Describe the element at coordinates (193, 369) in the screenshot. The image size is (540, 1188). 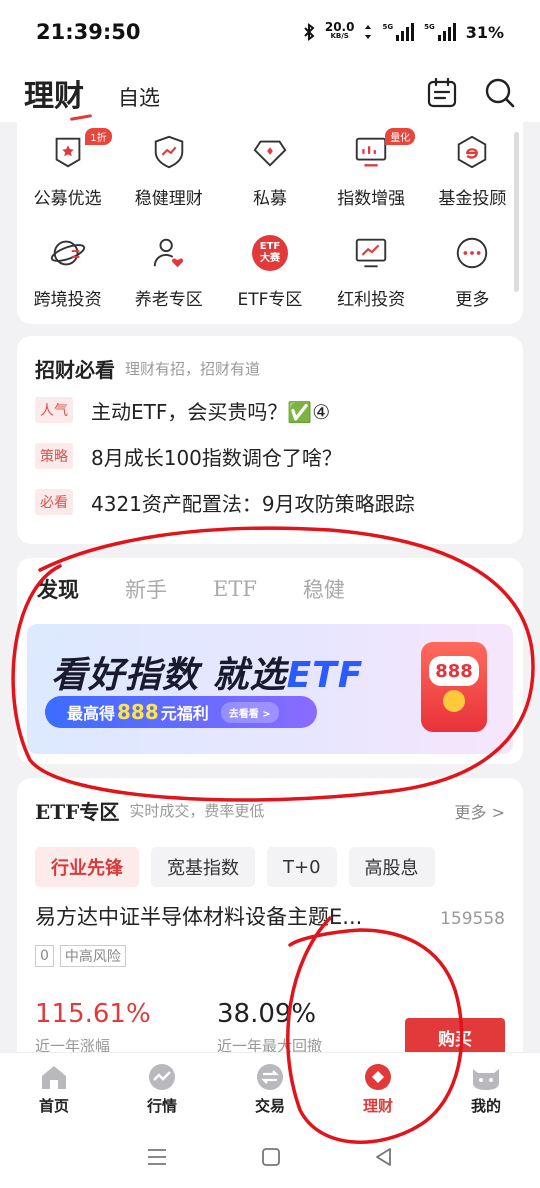
I see `section-subtitle: 理财有招，招财有道` at that location.